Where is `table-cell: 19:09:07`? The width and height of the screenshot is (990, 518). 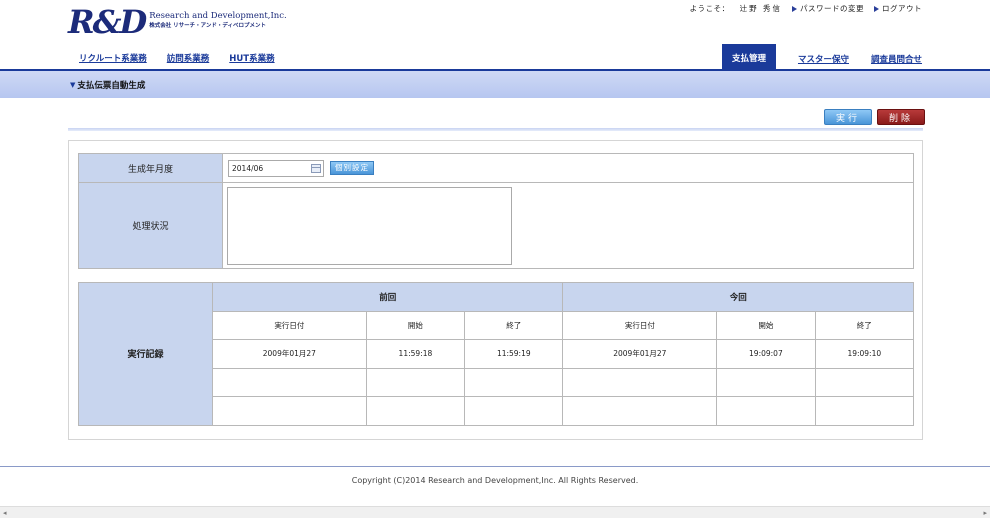 table-cell: 19:09:07 is located at coordinates (766, 354).